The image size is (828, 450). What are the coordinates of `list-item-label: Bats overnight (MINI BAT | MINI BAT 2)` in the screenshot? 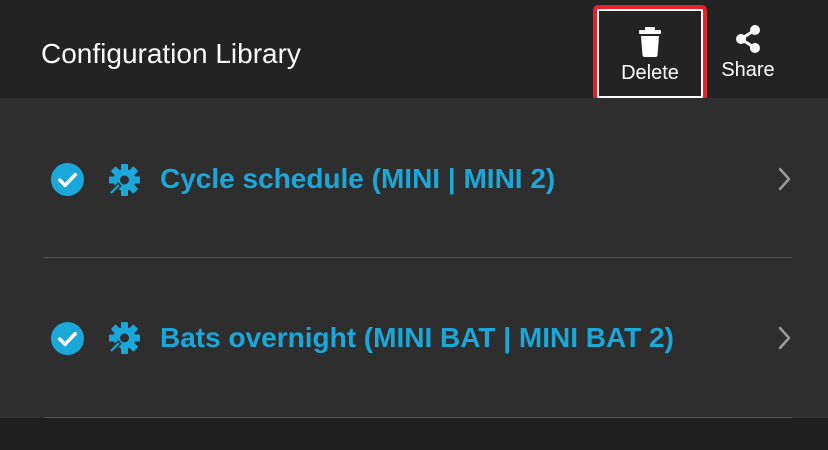 It's located at (417, 337).